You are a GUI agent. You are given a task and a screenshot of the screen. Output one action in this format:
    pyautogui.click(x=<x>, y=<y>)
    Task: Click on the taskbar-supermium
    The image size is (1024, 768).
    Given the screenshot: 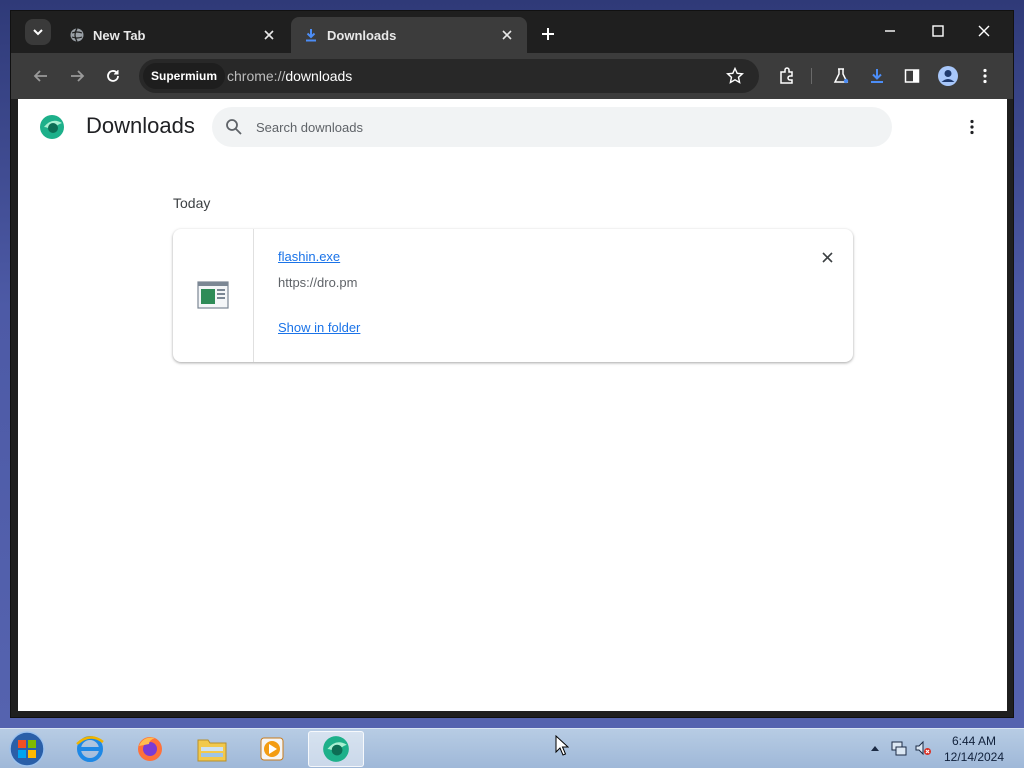 What is the action you would take?
    pyautogui.click(x=336, y=749)
    